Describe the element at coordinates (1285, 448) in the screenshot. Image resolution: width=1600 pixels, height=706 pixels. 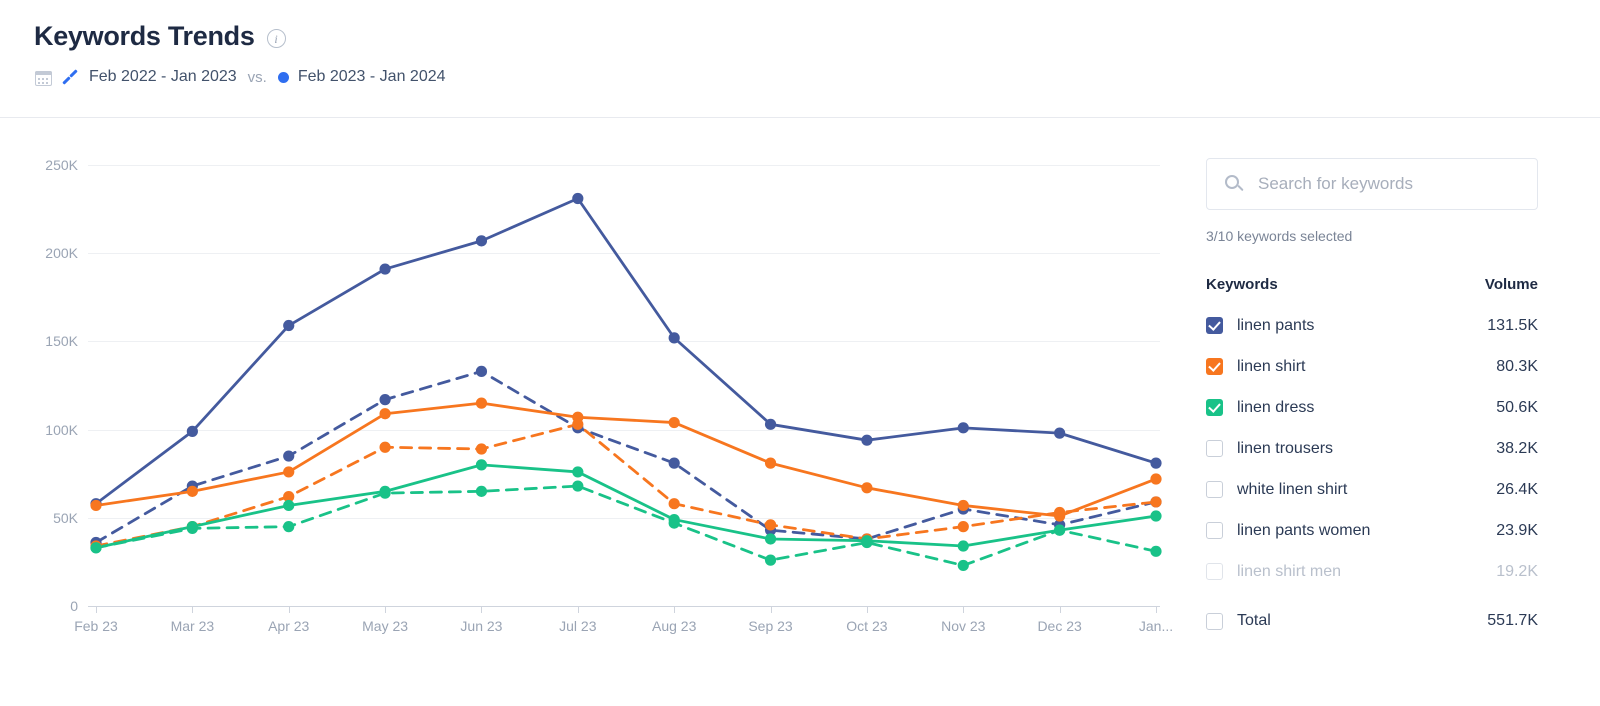
I see `keyword-label: linen trousers` at that location.